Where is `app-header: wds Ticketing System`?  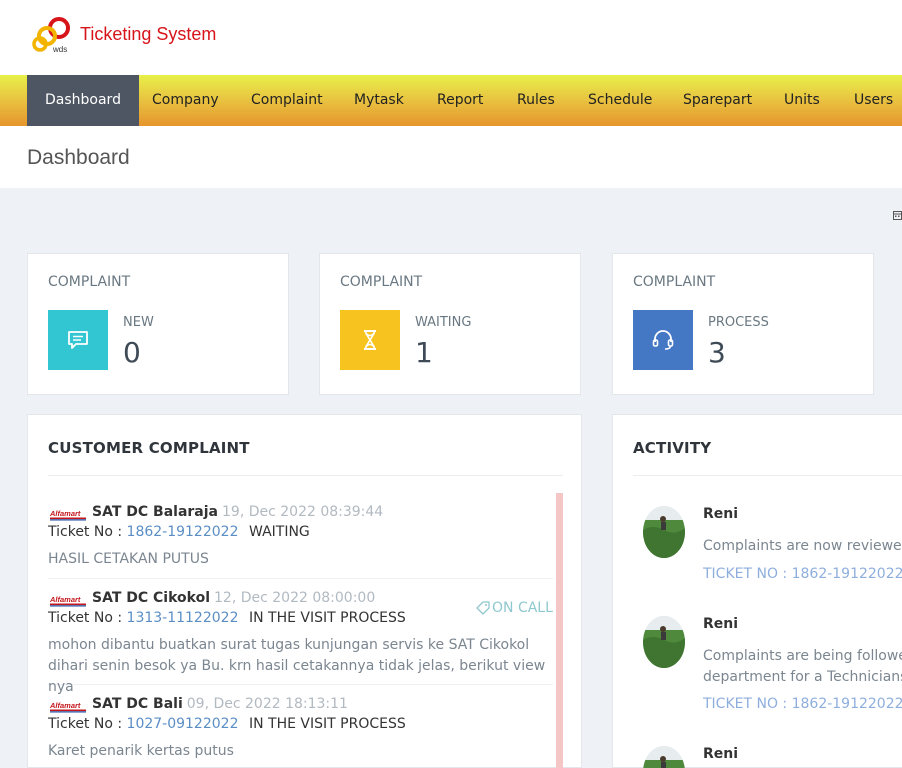 app-header: wds Ticketing System is located at coordinates (451, 37).